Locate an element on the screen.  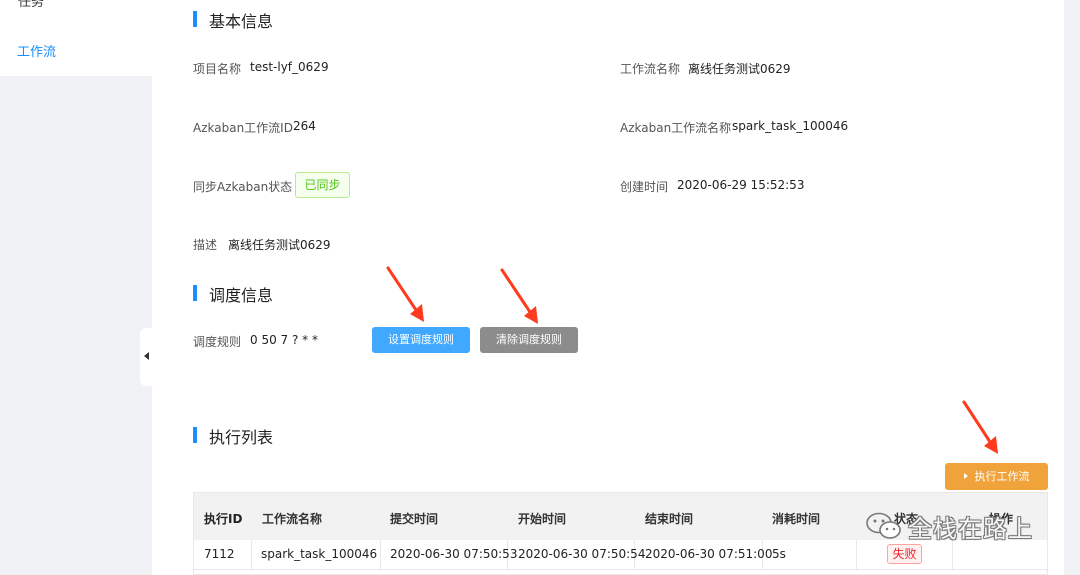
watermark: 全栈在路上 is located at coordinates (964, 525).